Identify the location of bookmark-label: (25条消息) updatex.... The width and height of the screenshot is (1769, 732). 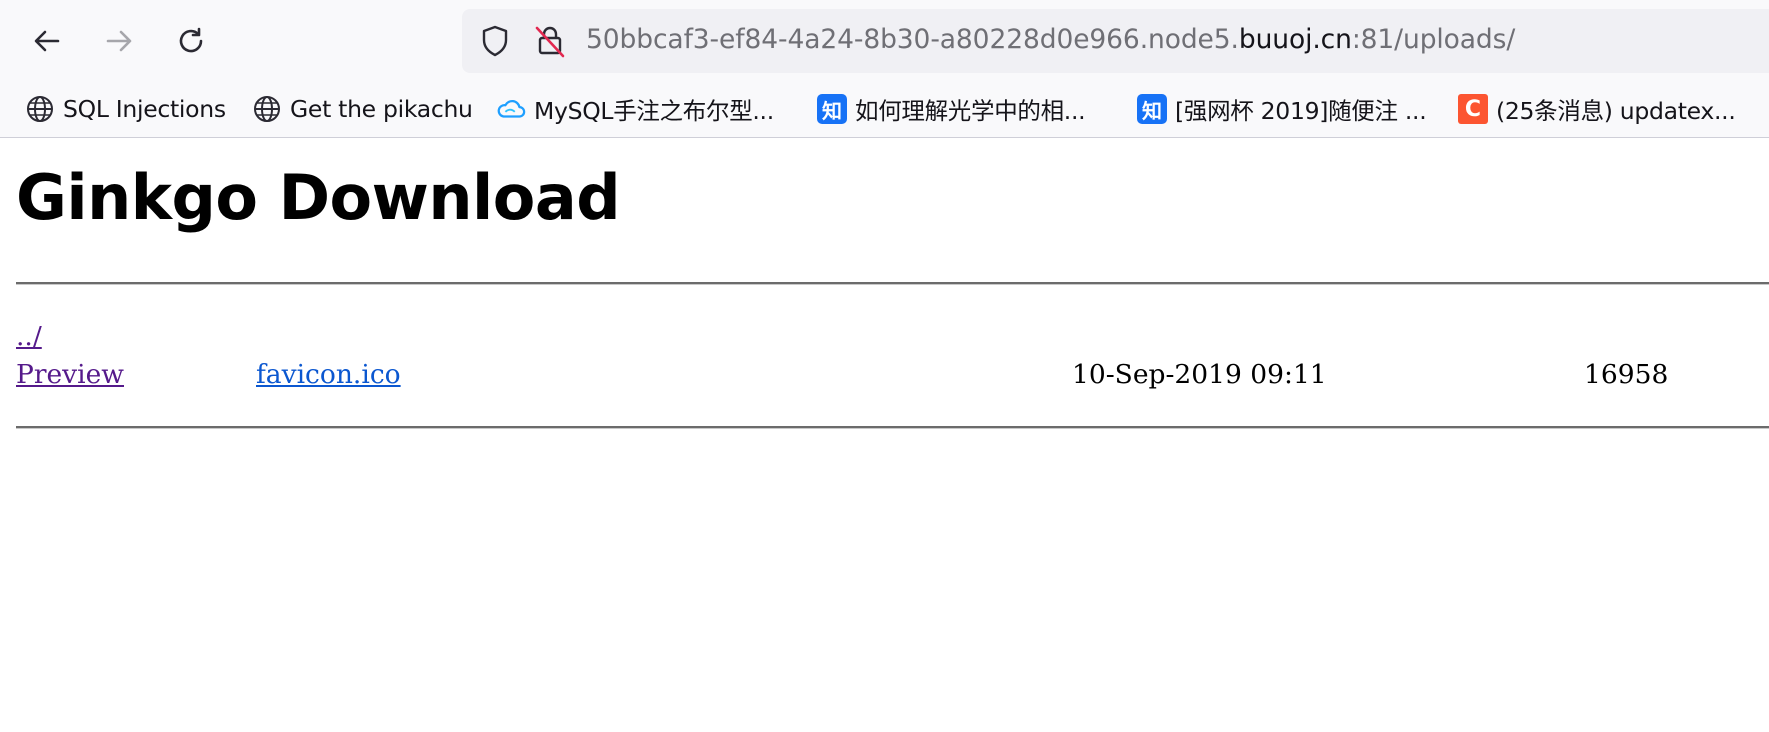
(1616, 111).